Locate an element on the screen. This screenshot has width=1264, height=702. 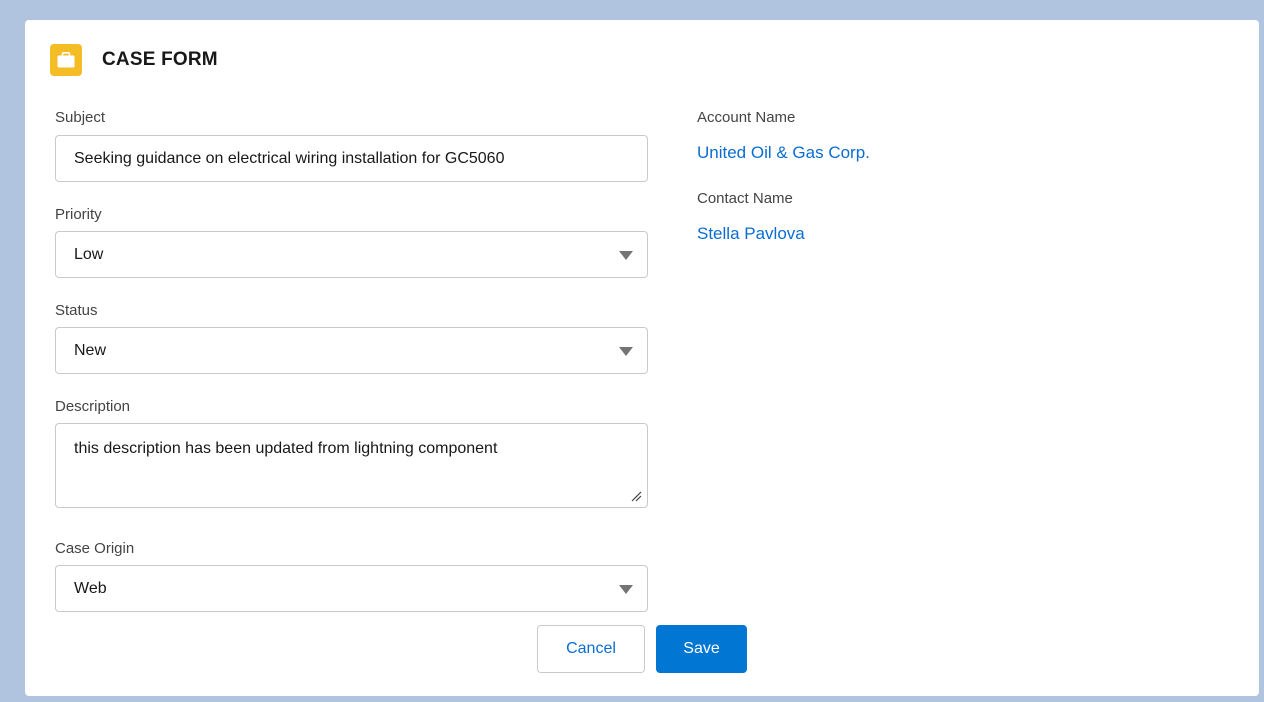
form-header: CASE FORM is located at coordinates (134, 60).